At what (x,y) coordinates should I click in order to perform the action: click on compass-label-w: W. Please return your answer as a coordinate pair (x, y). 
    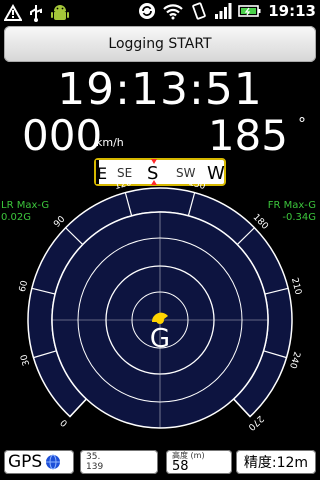
    Looking at the image, I should click on (216, 173).